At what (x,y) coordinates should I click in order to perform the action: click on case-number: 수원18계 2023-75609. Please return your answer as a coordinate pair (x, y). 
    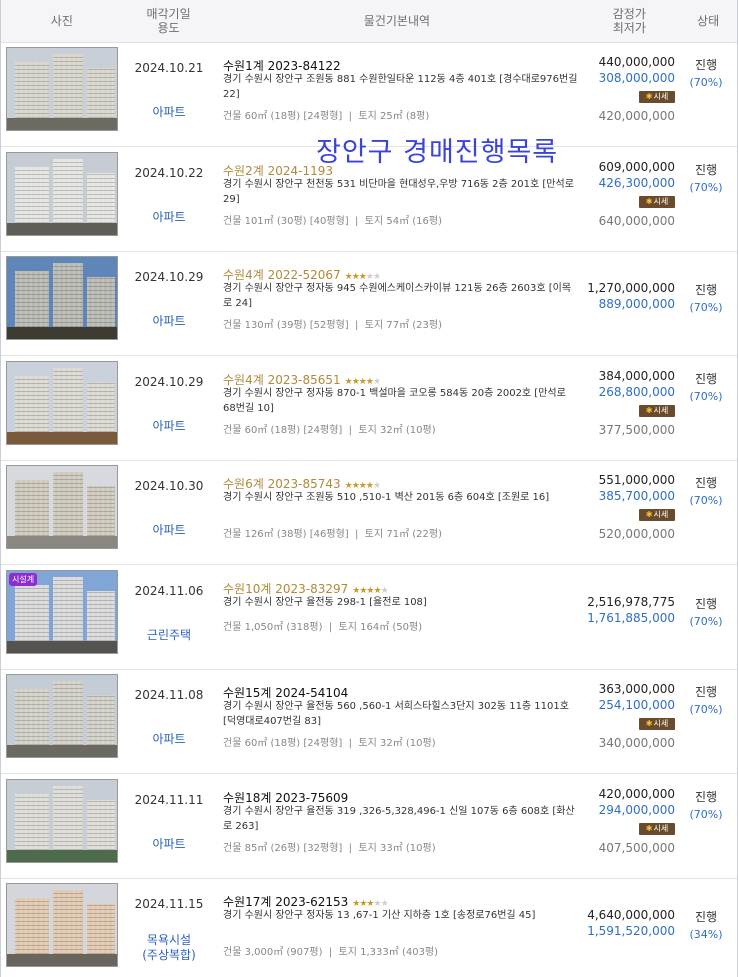
    Looking at the image, I should click on (285, 798).